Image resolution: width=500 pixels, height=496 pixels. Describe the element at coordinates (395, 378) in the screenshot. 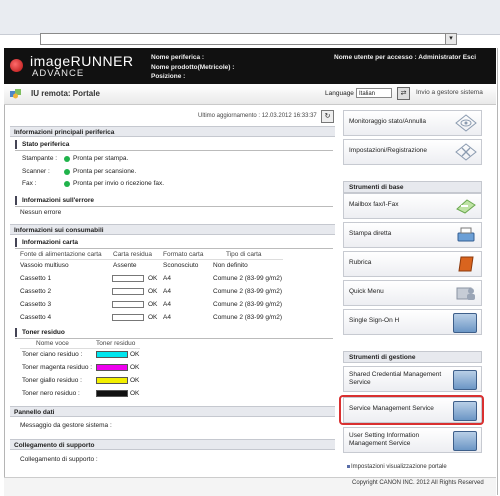

I see `shared-credential-label: Shared Credential Management Service` at that location.